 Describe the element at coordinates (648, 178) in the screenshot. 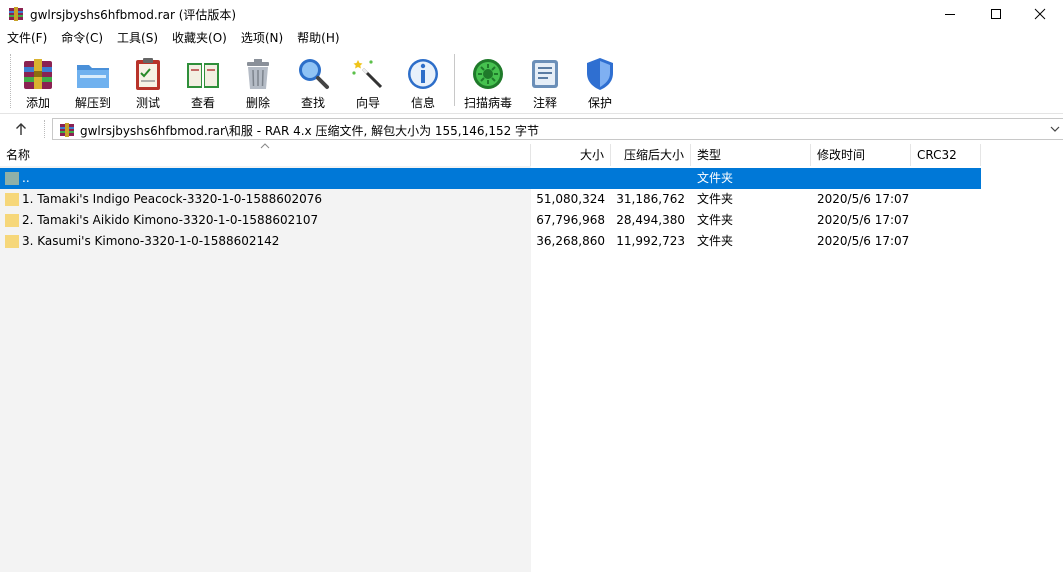

I see `row-packed-size` at that location.